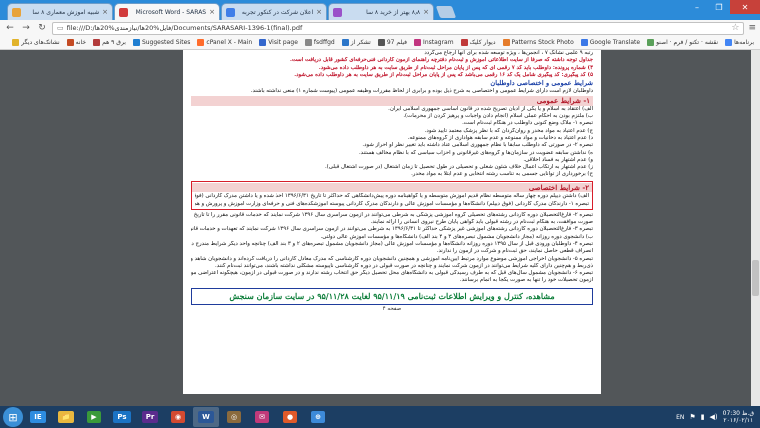 This screenshot has width=760, height=428. I want to click on taskbar-apps: IE 📁 ▶ Ps Pr ◉ W ◎ ✉ ● ⊕, so click(178, 417).